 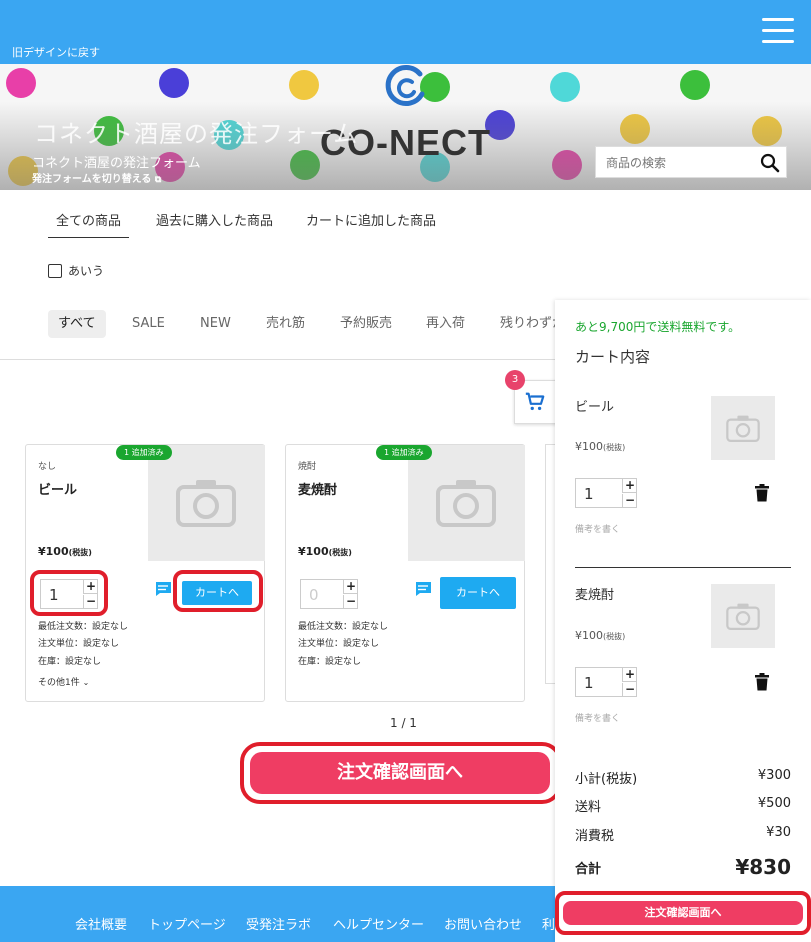 I want to click on shop-title: コネクト酒屋の発注フォーム, so click(x=116, y=163).